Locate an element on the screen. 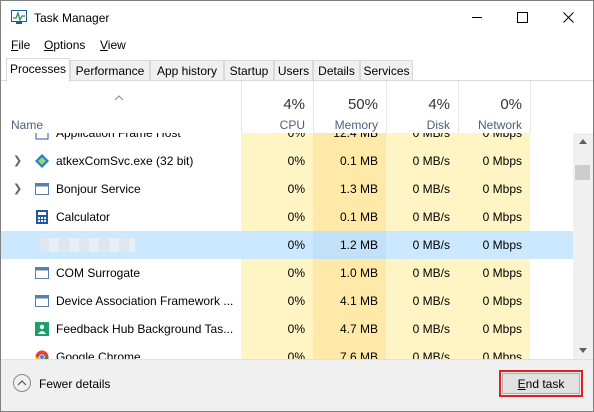  memory-value: 1.2 MB is located at coordinates (349, 245).